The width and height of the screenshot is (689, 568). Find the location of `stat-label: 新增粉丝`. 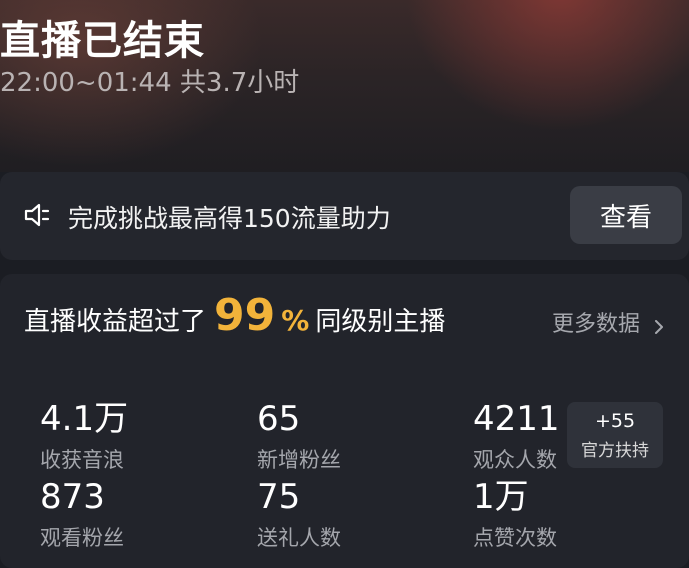

stat-label: 新增粉丝 is located at coordinates (299, 460).